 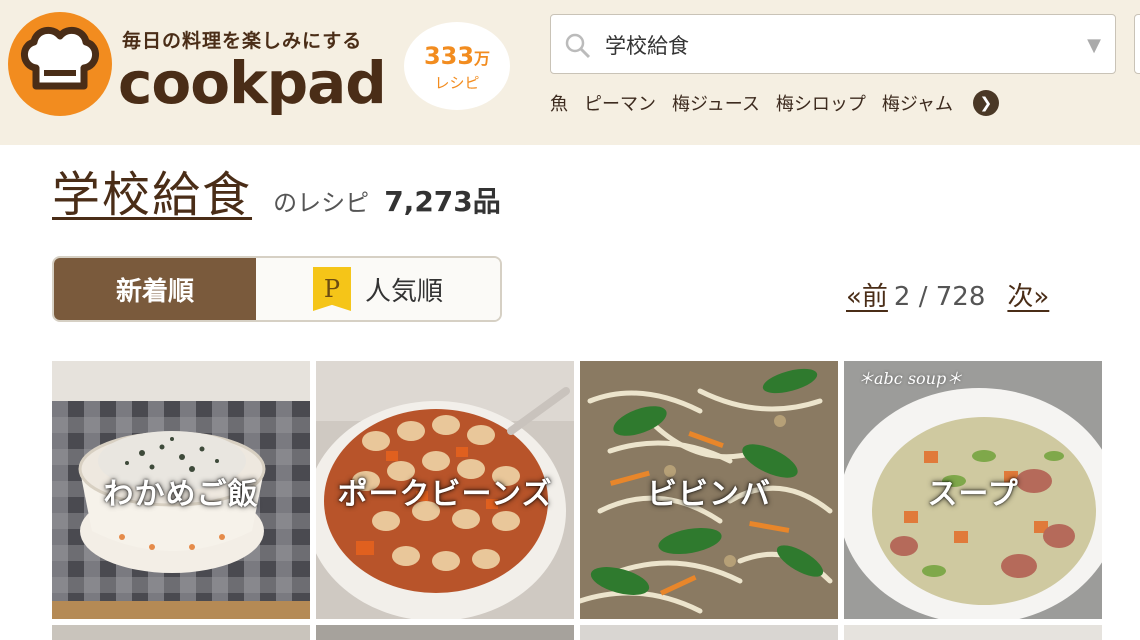 I want to click on premium-p-icon: P, so click(x=331, y=289).